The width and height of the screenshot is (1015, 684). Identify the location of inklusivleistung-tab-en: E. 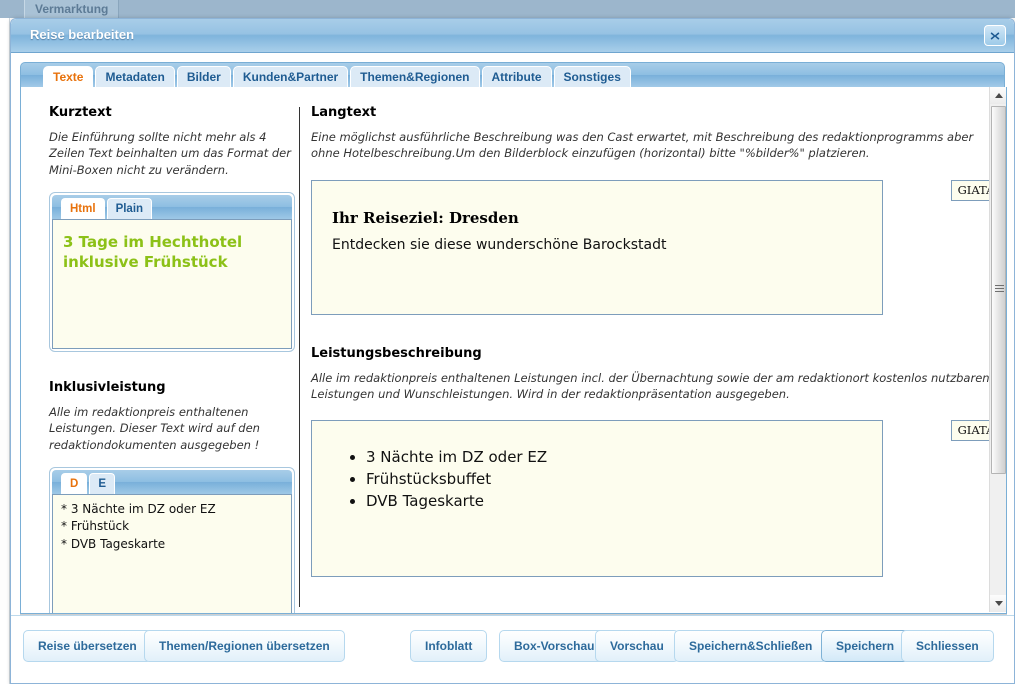
(102, 483).